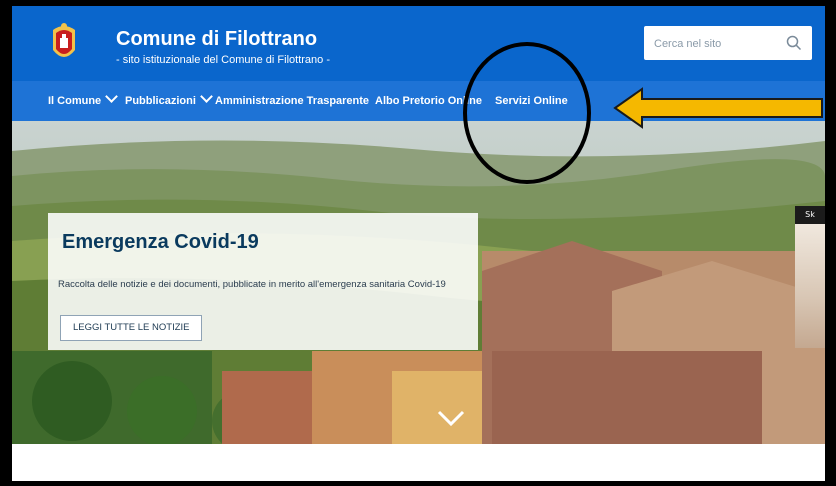 Image resolution: width=836 pixels, height=486 pixels. What do you see at coordinates (718, 108) in the screenshot?
I see `yellow-arrow-annotation` at bounding box center [718, 108].